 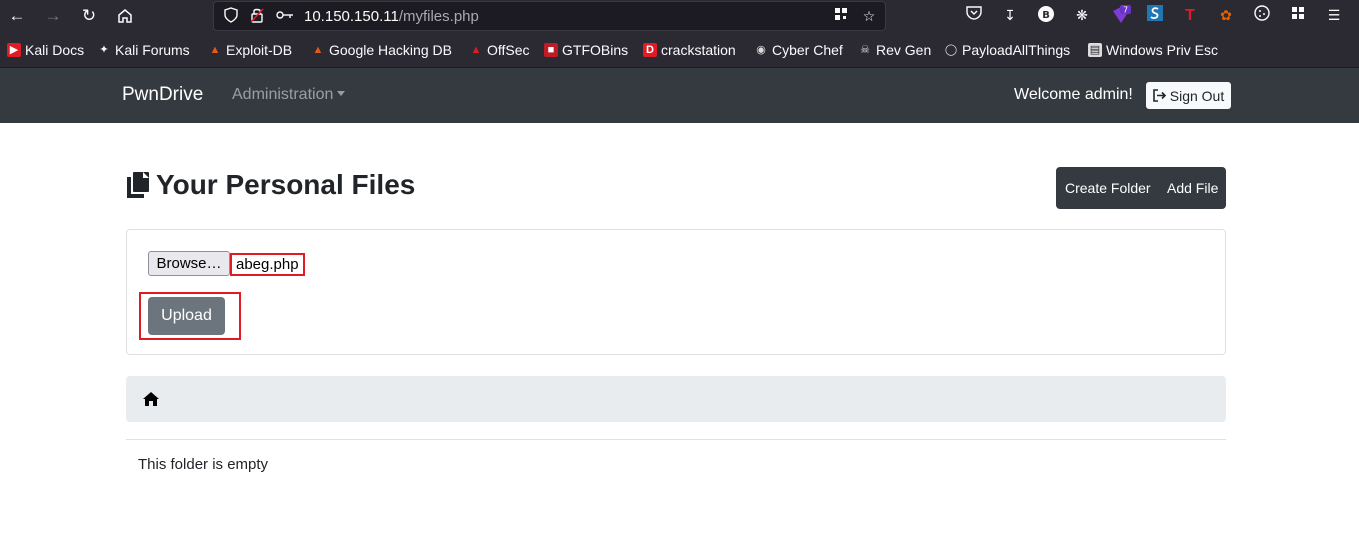 I want to click on key-icon, so click(x=285, y=16).